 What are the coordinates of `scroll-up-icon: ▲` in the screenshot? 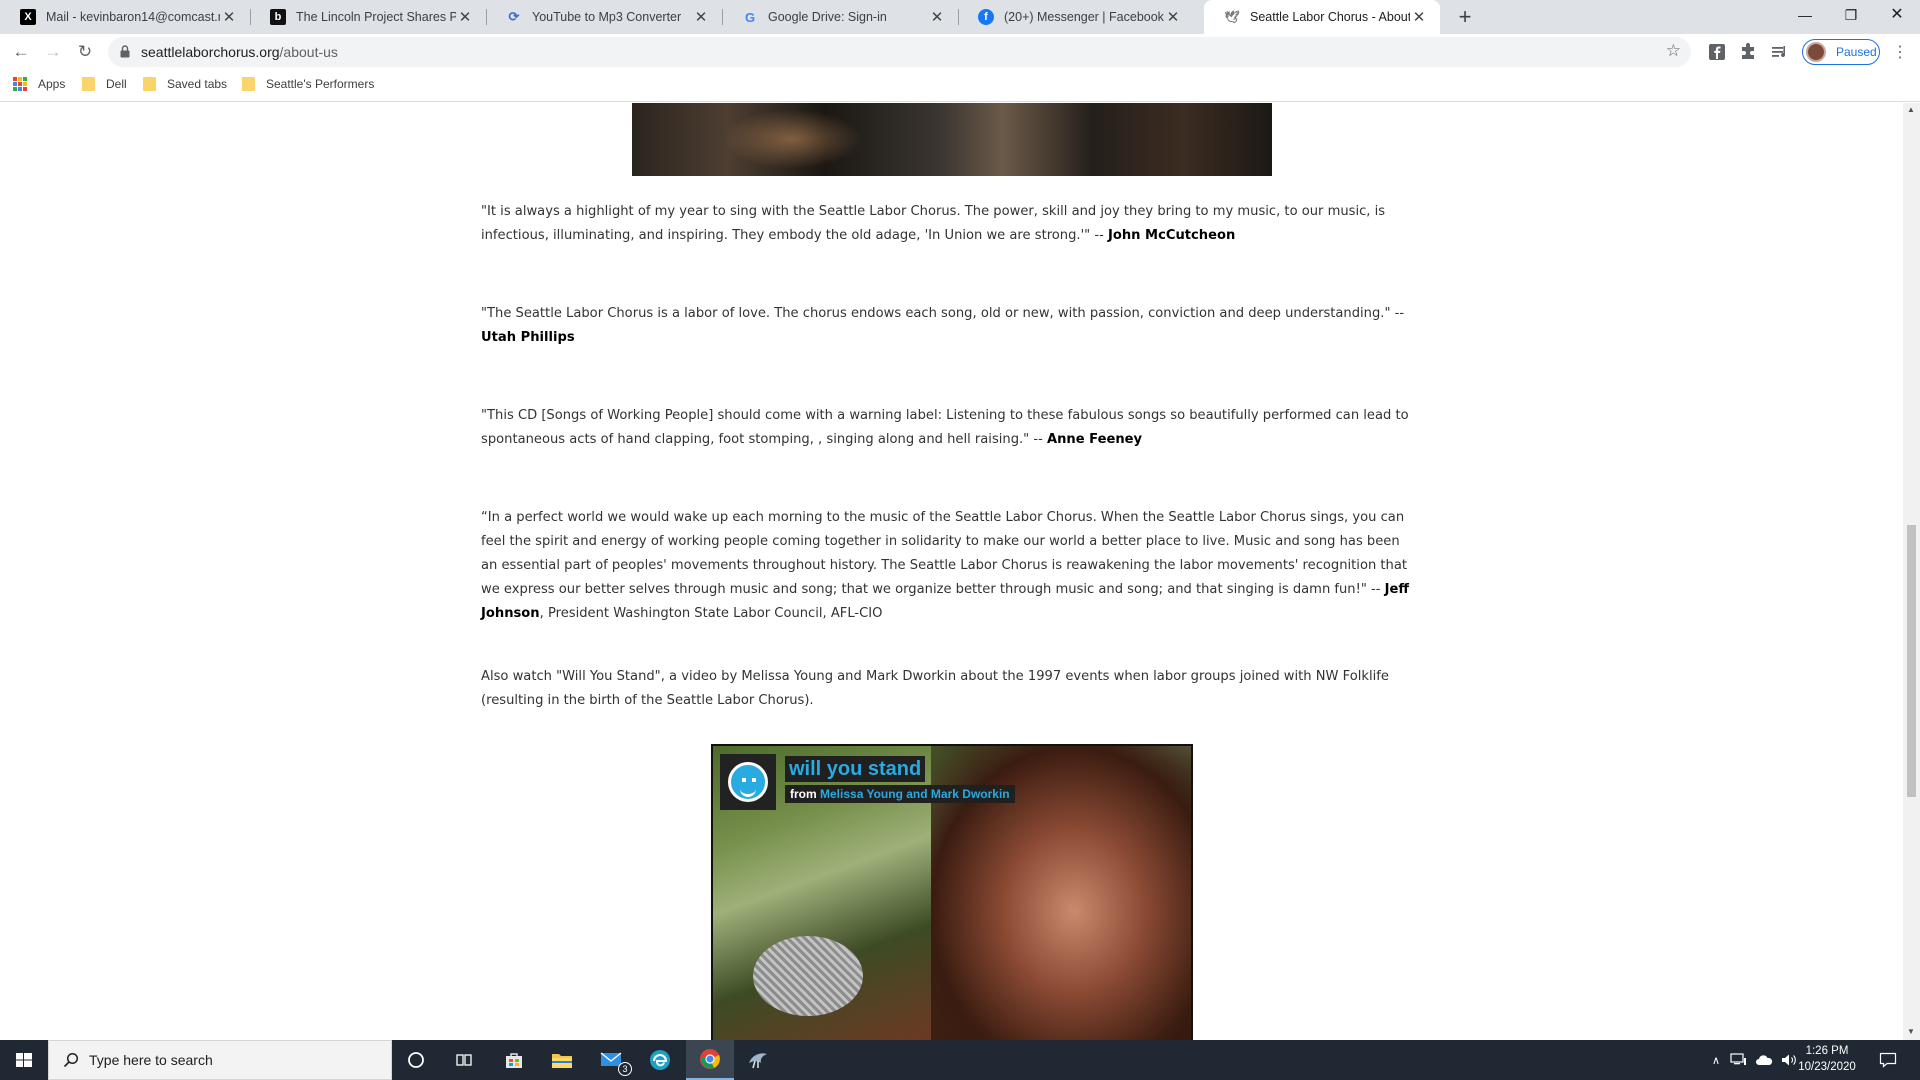 It's located at (1911, 109).